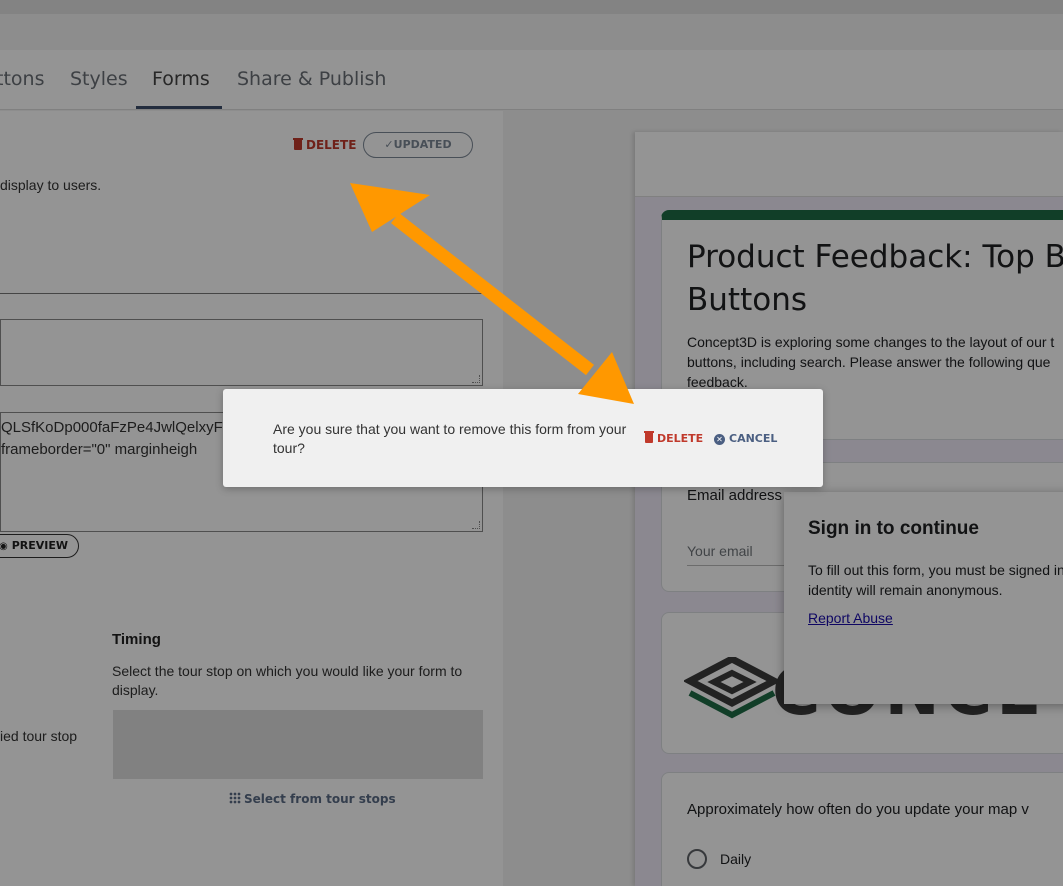 Image resolution: width=1063 pixels, height=886 pixels. I want to click on trash-icon, so click(649, 437).